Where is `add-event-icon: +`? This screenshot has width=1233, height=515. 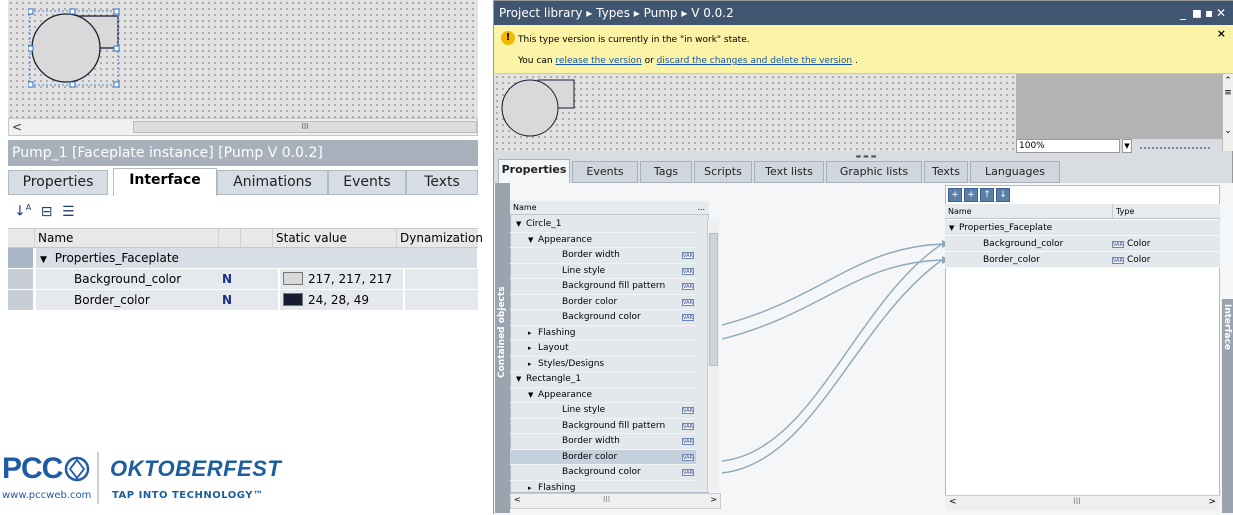 add-event-icon: + is located at coordinates (971, 195).